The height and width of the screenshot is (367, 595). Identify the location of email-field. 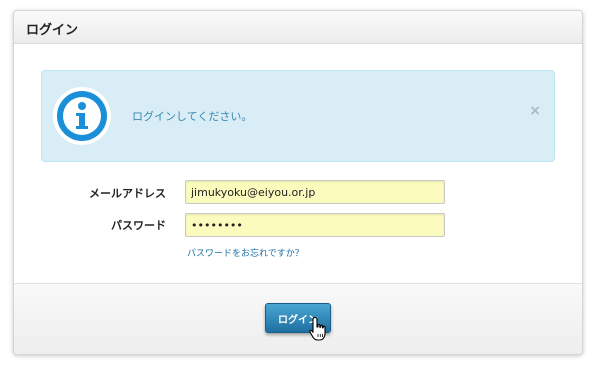
(315, 192).